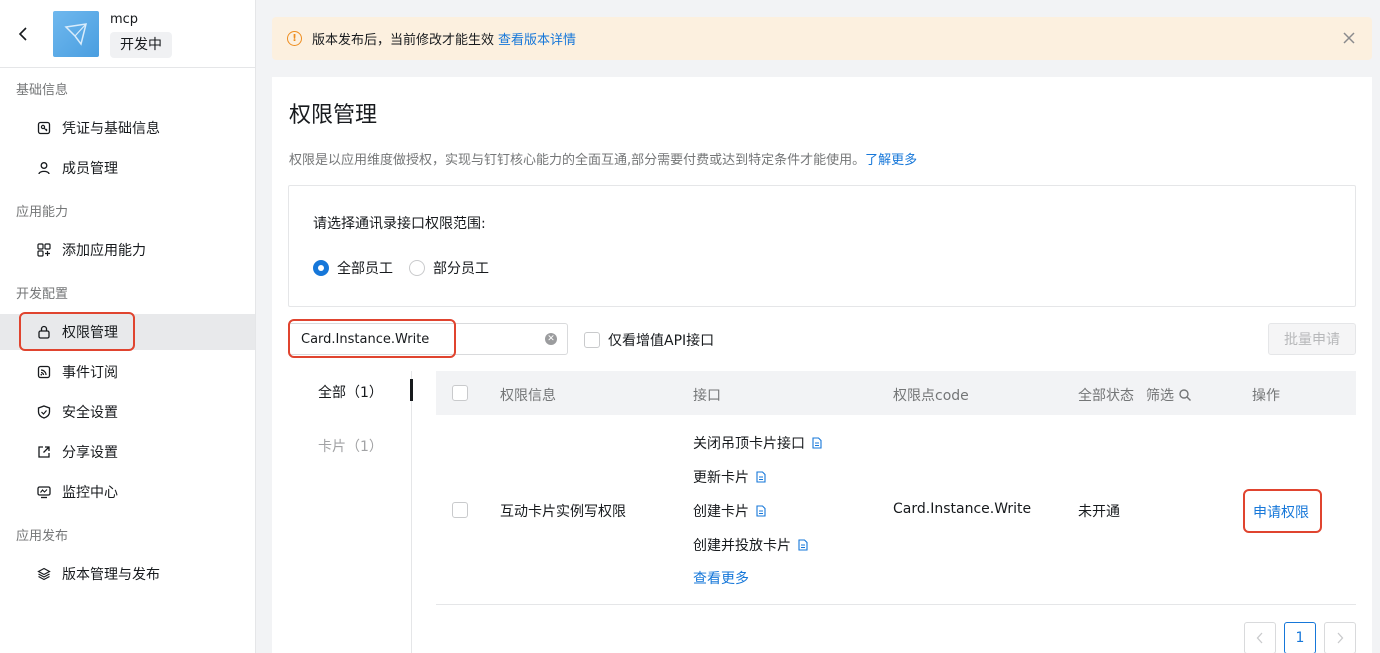 The image size is (1380, 653). I want to click on permission-code: Card.Instance.Write, so click(962, 509).